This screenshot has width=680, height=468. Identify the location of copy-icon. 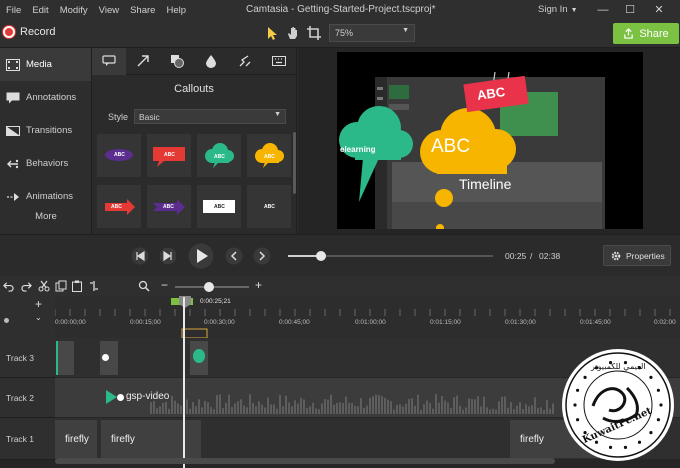
(61, 286).